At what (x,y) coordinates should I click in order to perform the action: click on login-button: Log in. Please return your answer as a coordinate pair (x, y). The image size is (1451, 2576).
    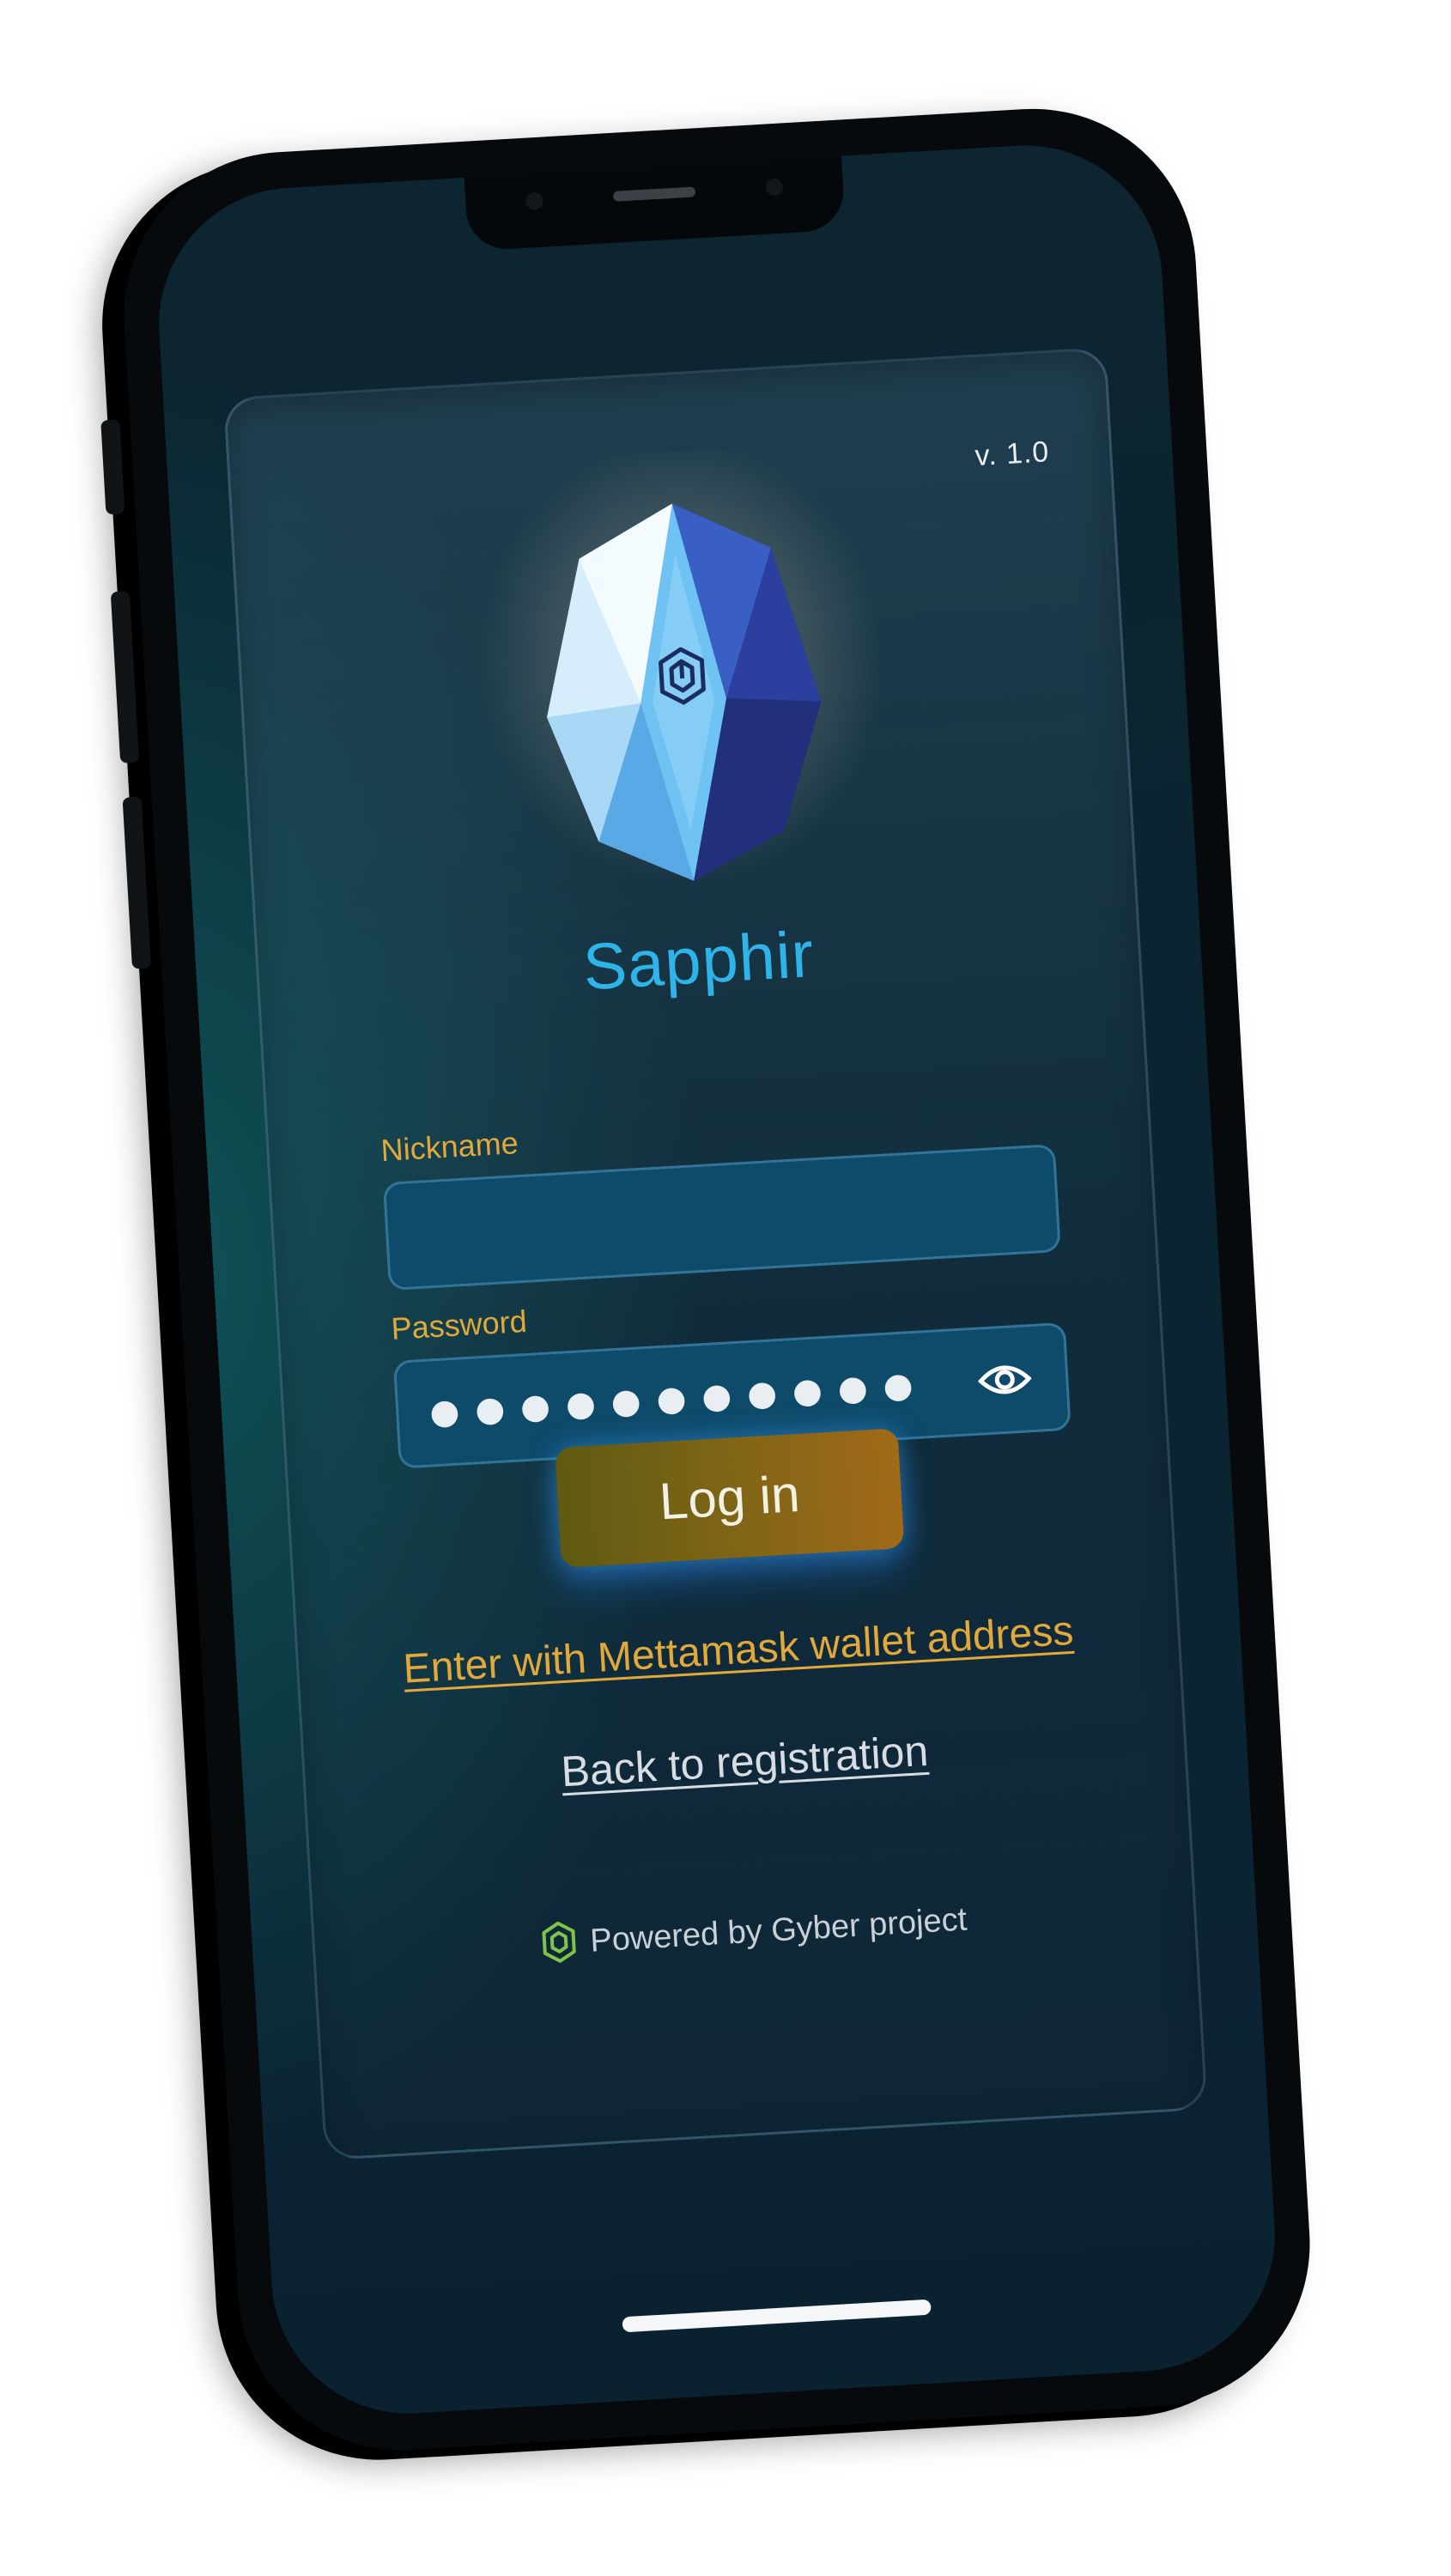
    Looking at the image, I should click on (729, 1498).